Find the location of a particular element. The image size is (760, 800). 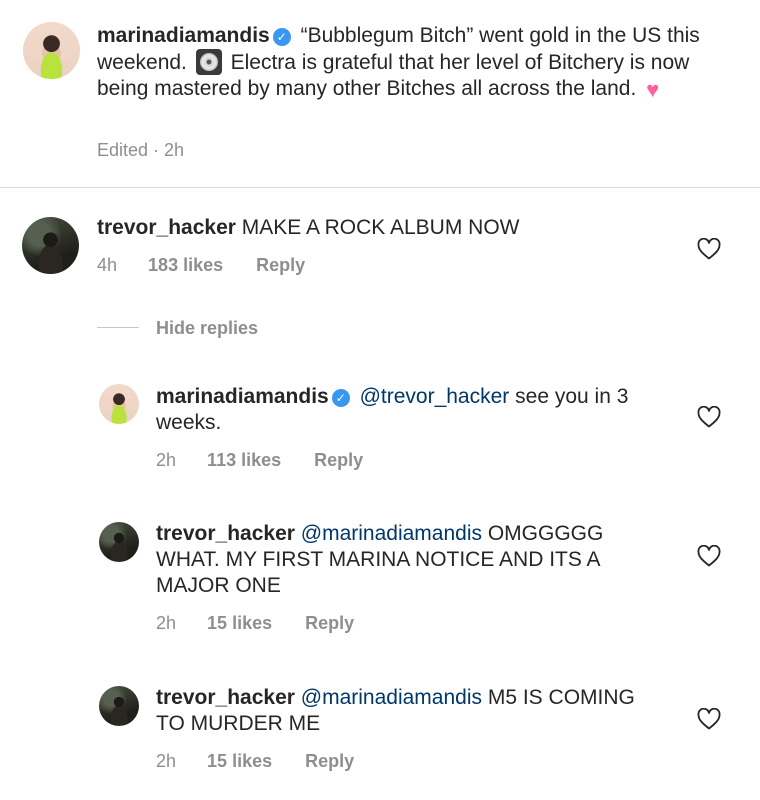

comment-text: trevor_hacker MAKE A ROCK ALBUM NOW is located at coordinates (387, 228).